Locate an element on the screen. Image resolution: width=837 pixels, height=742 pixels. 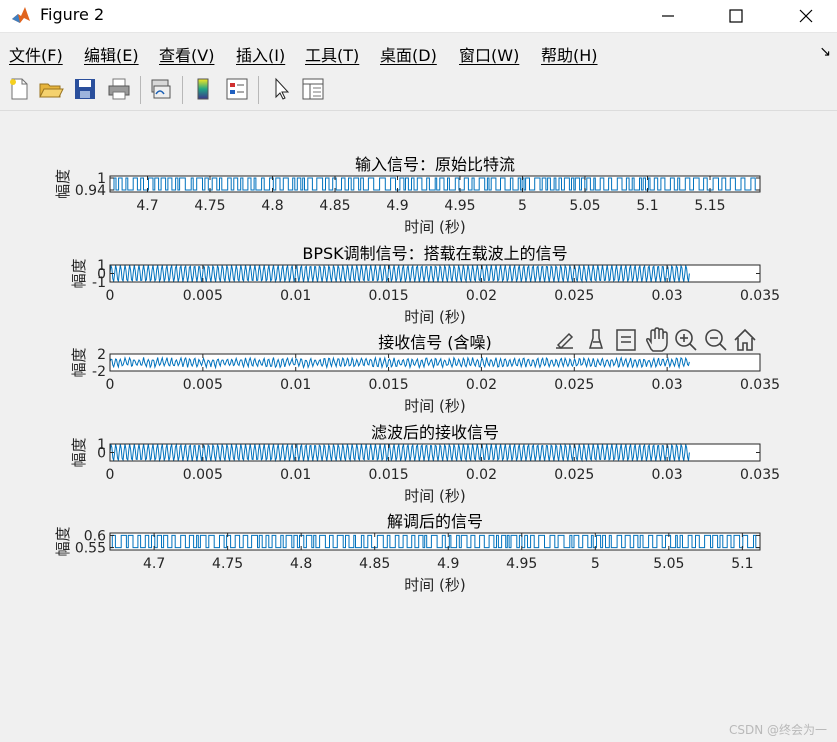
axes-title: 接收信号 (含噪) is located at coordinates (435, 342).